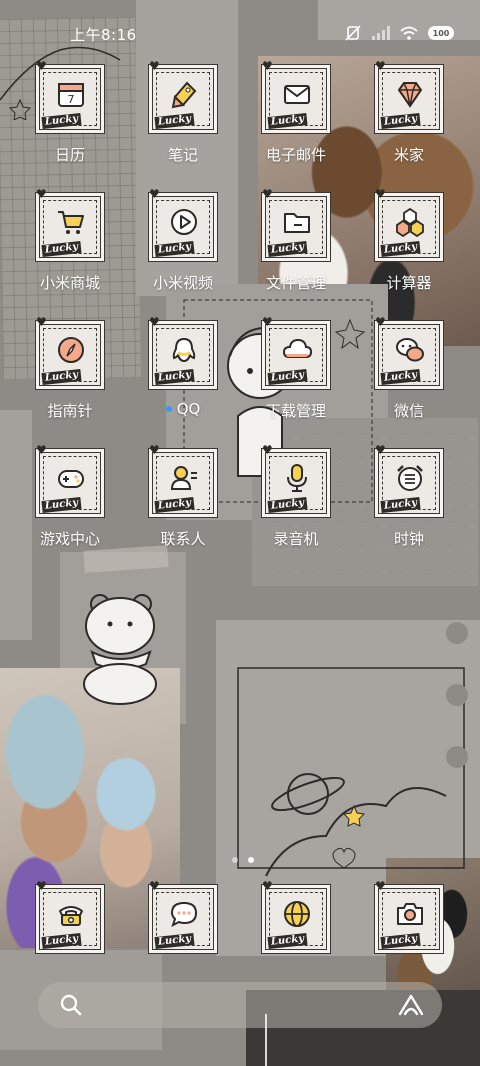 The width and height of the screenshot is (480, 1066). Describe the element at coordinates (70, 411) in the screenshot. I see `app-label: 指南针` at that location.